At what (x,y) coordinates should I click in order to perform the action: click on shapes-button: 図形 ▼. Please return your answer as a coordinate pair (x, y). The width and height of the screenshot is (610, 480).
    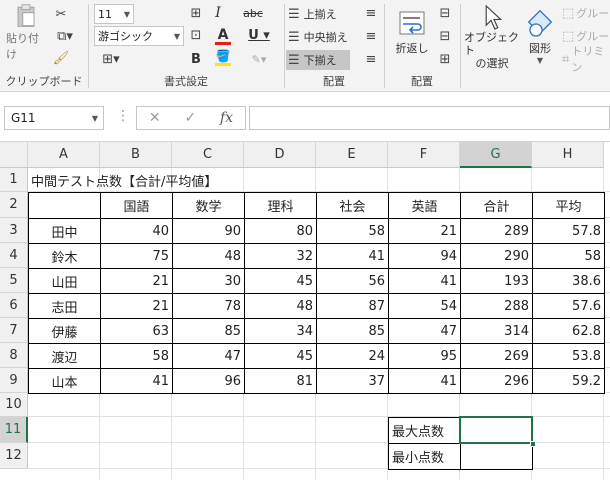
    Looking at the image, I should click on (540, 37).